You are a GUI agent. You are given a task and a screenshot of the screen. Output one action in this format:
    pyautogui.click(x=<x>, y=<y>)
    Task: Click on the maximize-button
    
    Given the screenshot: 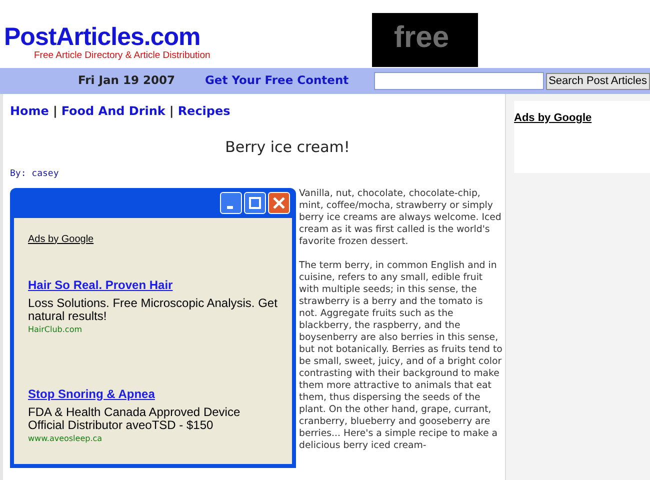 What is the action you would take?
    pyautogui.click(x=255, y=203)
    